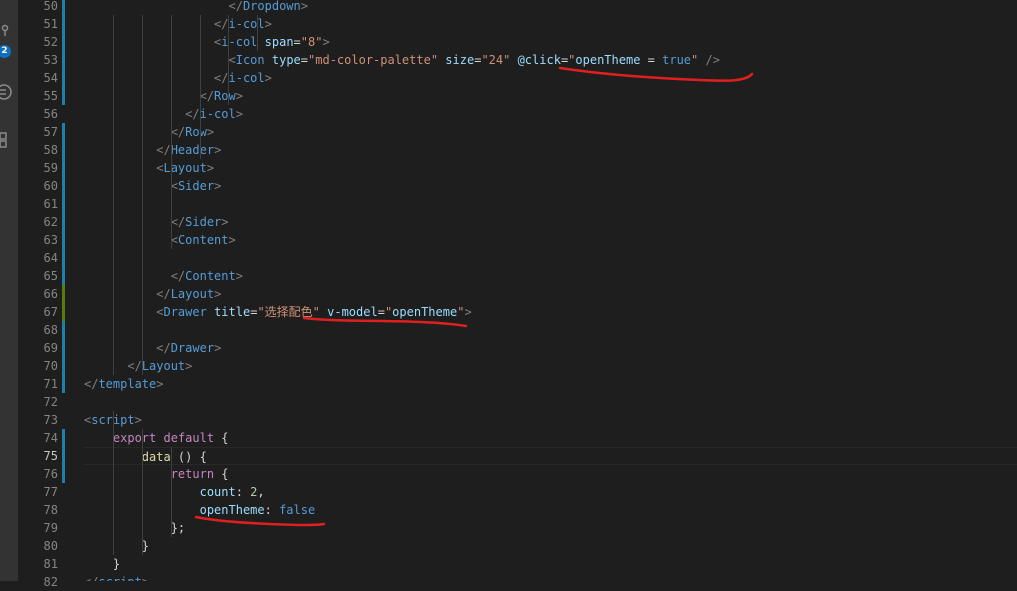  I want to click on line-number: 64, so click(50, 258).